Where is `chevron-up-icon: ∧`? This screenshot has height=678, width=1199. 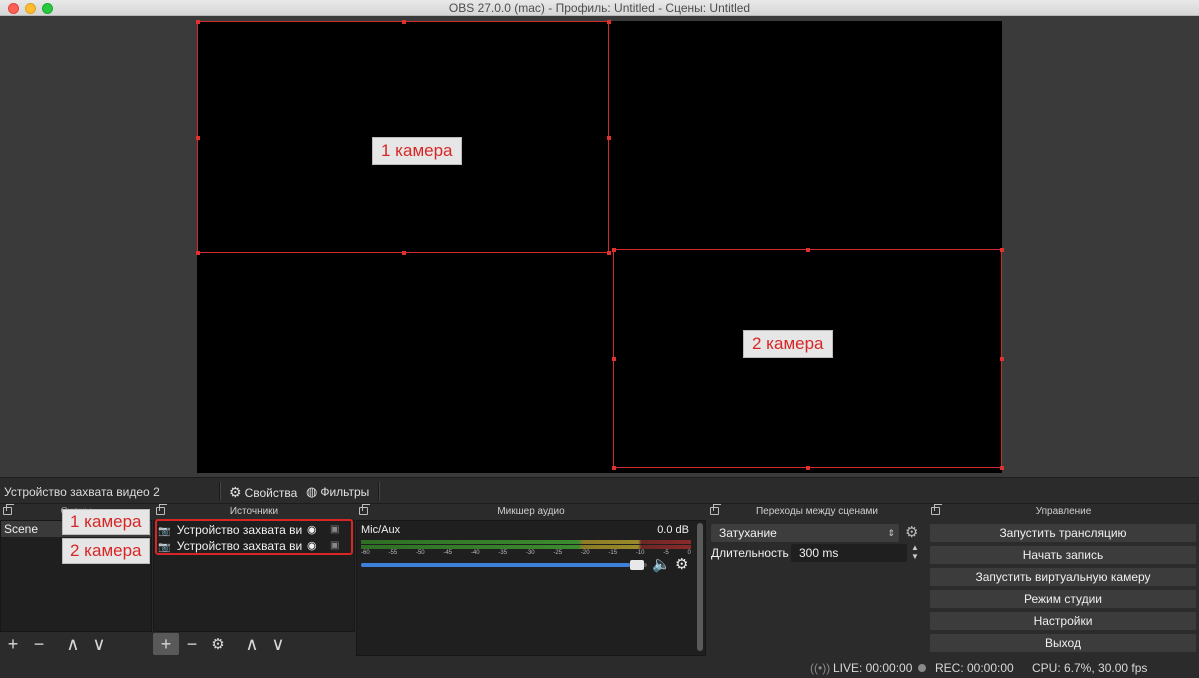 chevron-up-icon: ∧ is located at coordinates (73, 643).